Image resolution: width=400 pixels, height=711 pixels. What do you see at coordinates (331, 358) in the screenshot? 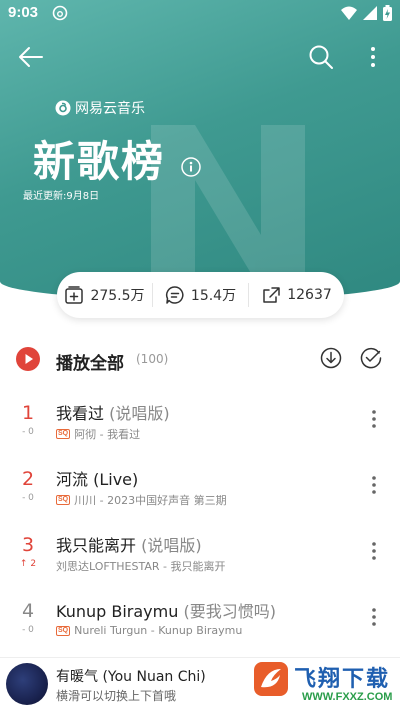
I see `download-icon` at bounding box center [331, 358].